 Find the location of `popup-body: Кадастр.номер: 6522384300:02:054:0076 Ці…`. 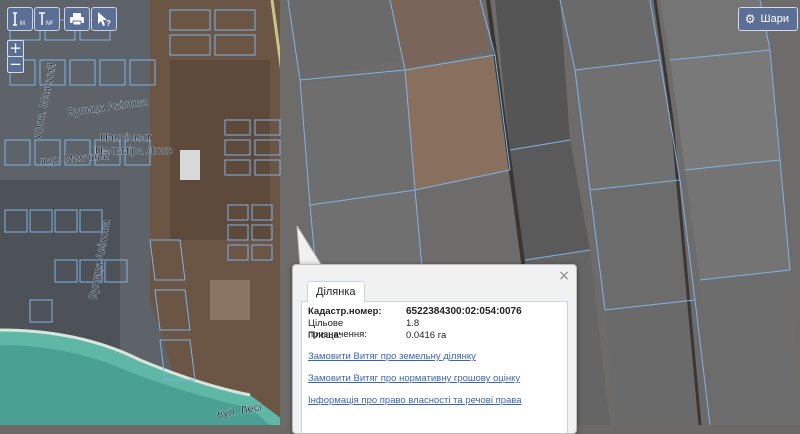

popup-body: Кадастр.номер: 6522384300:02:054:0076 Ці… is located at coordinates (434, 367).